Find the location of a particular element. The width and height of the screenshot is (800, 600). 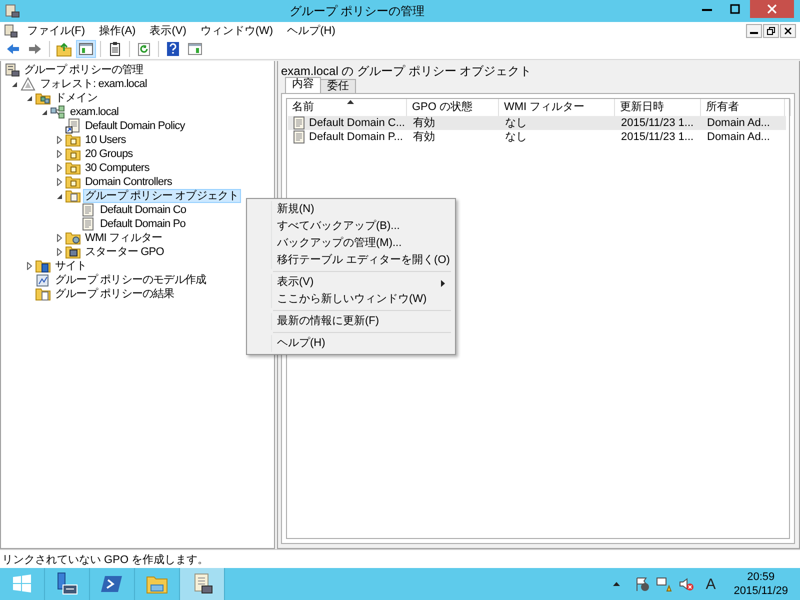

tree-item: 30 Computers is located at coordinates (117, 168).